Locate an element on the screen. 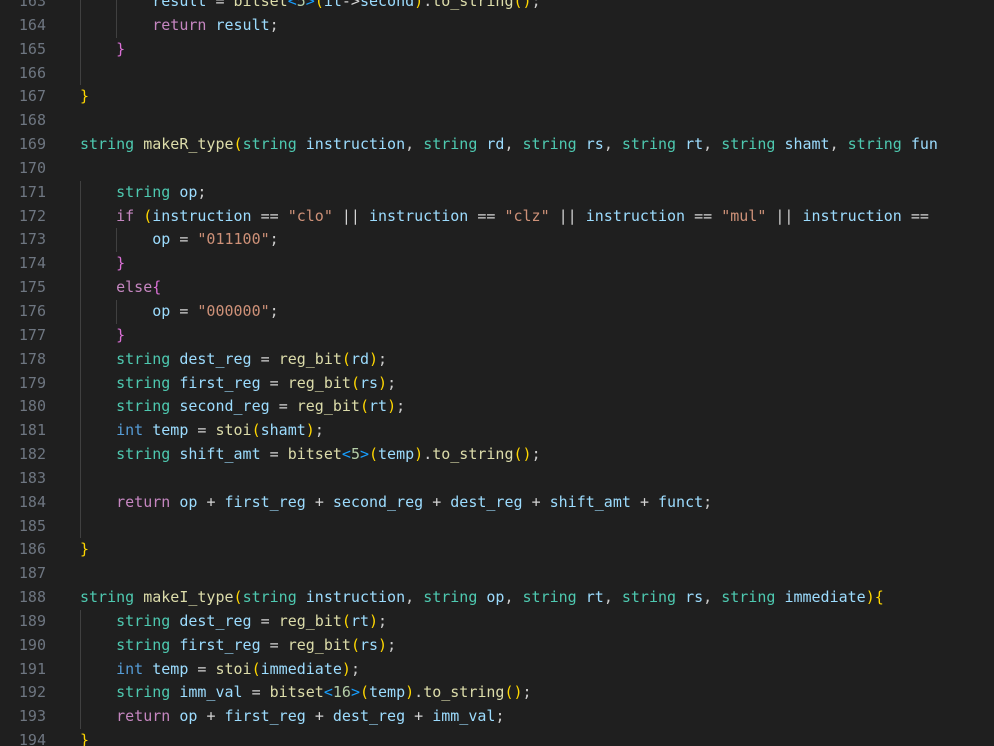 The image size is (994, 746). code-line: 191 int temp = stoi(immediate); is located at coordinates (497, 669).